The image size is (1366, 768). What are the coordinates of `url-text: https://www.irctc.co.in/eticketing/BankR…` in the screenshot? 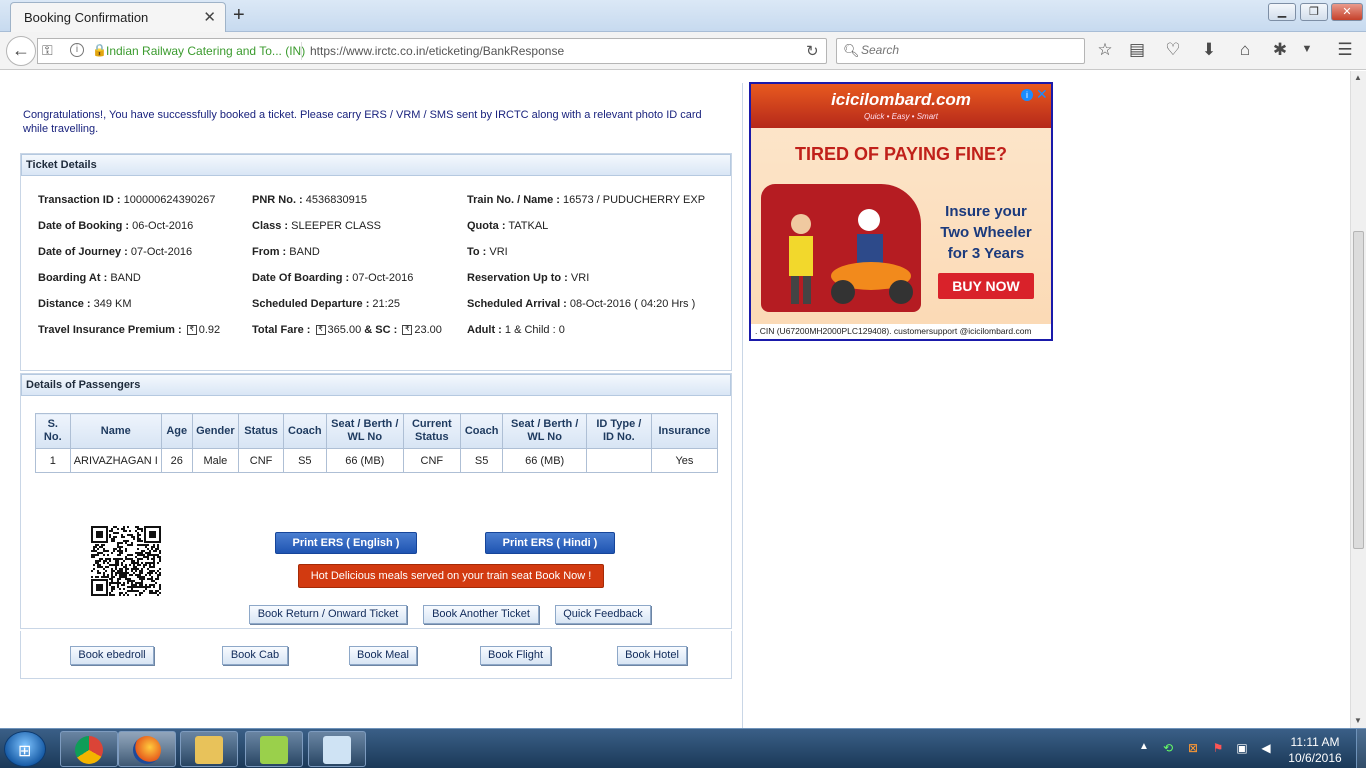 It's located at (437, 51).